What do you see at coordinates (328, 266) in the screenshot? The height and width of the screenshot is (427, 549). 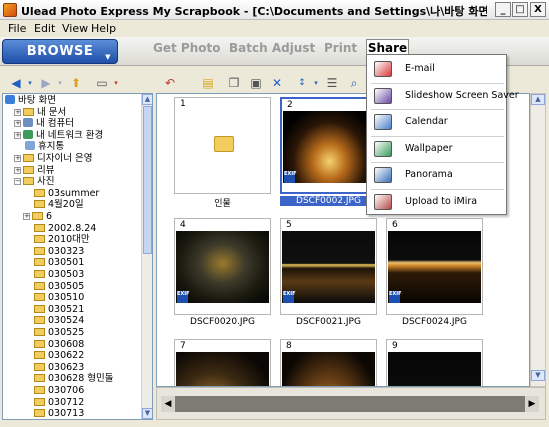 I see `photo-thumbnail: 5 EXIF` at bounding box center [328, 266].